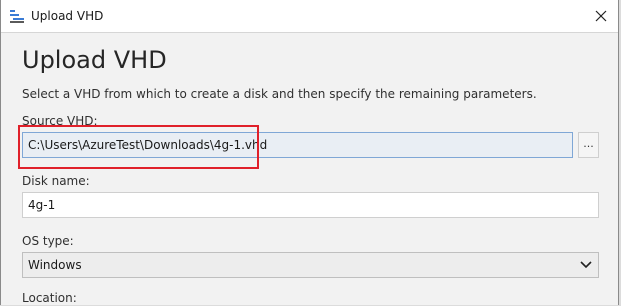 This screenshot has height=306, width=621. I want to click on disk-name-field: 4g-1, so click(310, 205).